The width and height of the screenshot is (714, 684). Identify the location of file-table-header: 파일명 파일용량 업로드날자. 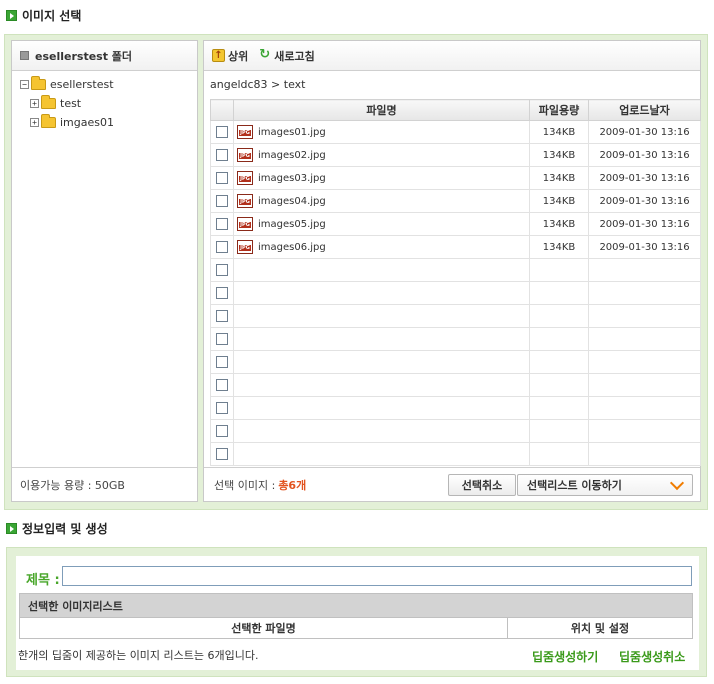
(455, 110).